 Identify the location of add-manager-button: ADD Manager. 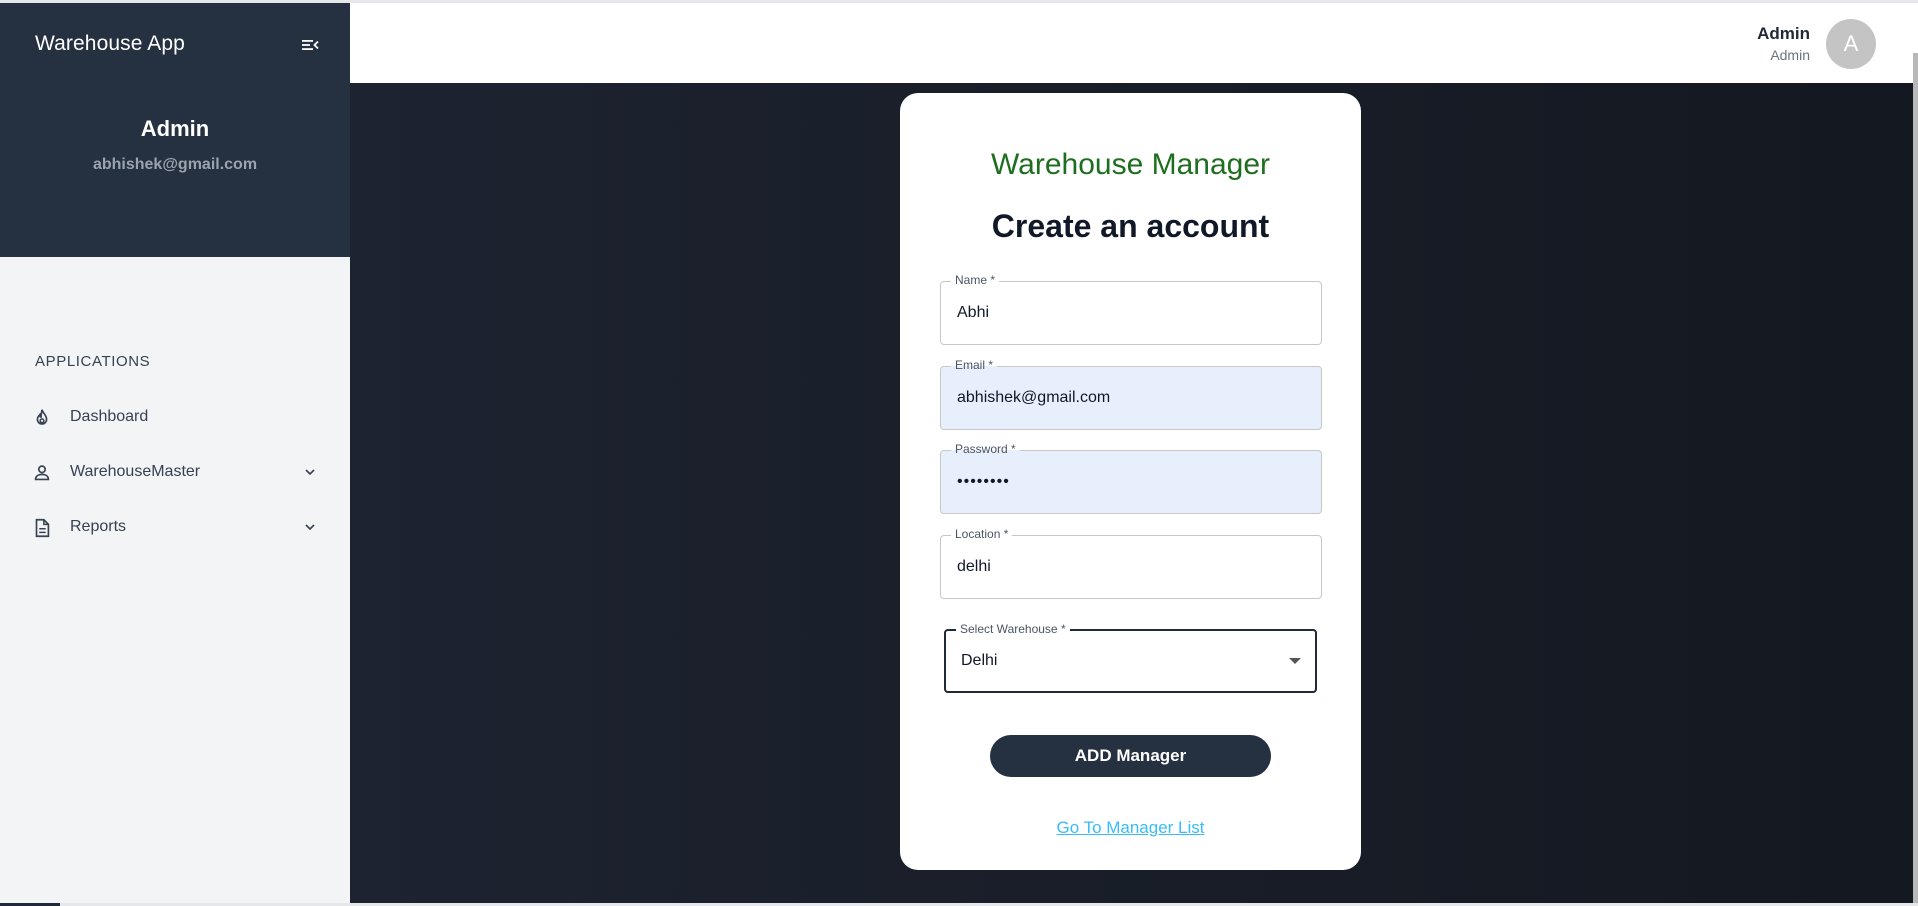
(1130, 756).